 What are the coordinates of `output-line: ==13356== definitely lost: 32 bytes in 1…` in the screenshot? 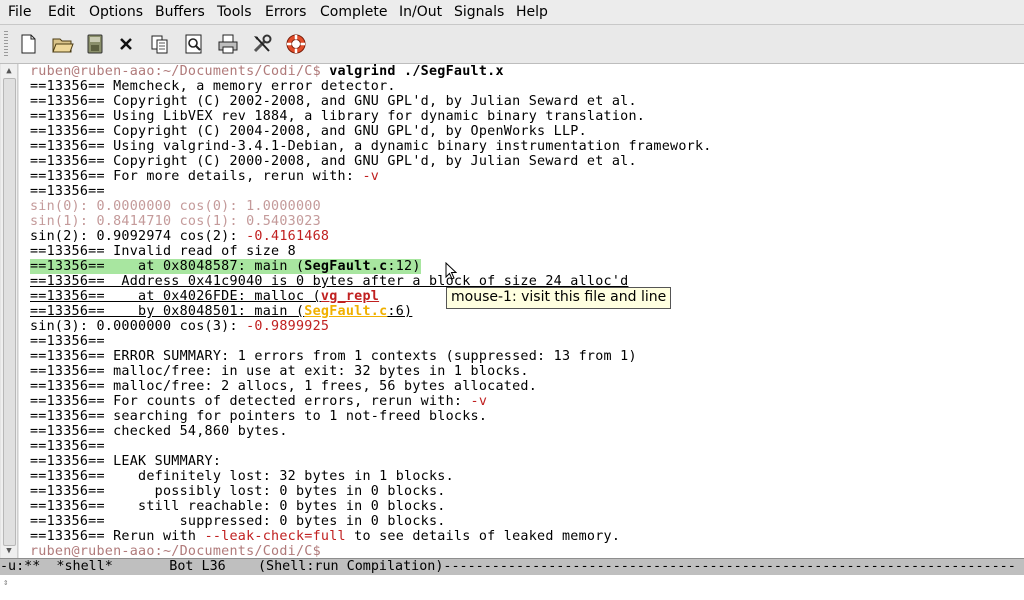 It's located at (242, 476).